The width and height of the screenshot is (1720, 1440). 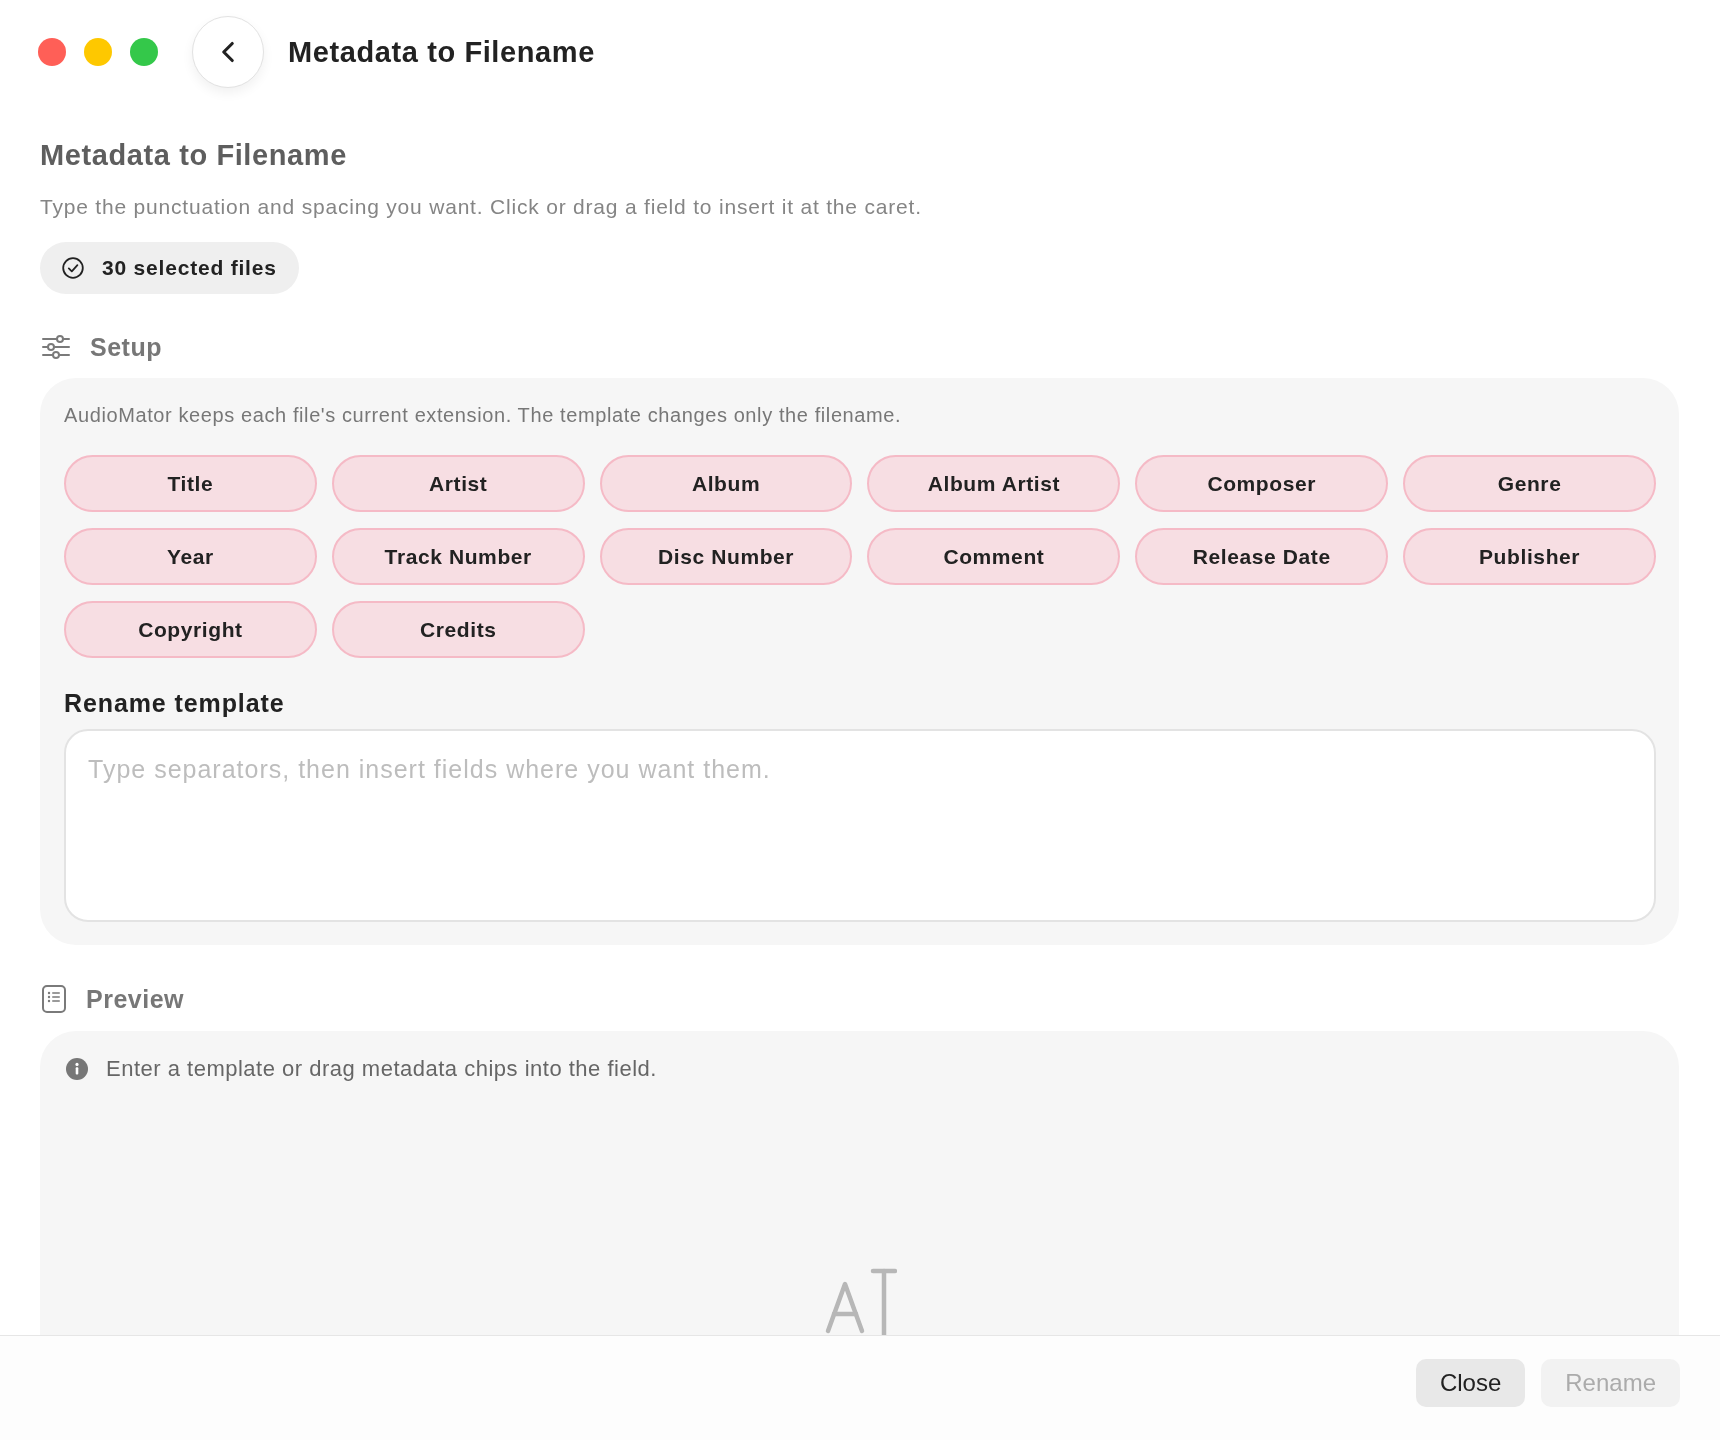 What do you see at coordinates (56, 347) in the screenshot?
I see `sliders-icon` at bounding box center [56, 347].